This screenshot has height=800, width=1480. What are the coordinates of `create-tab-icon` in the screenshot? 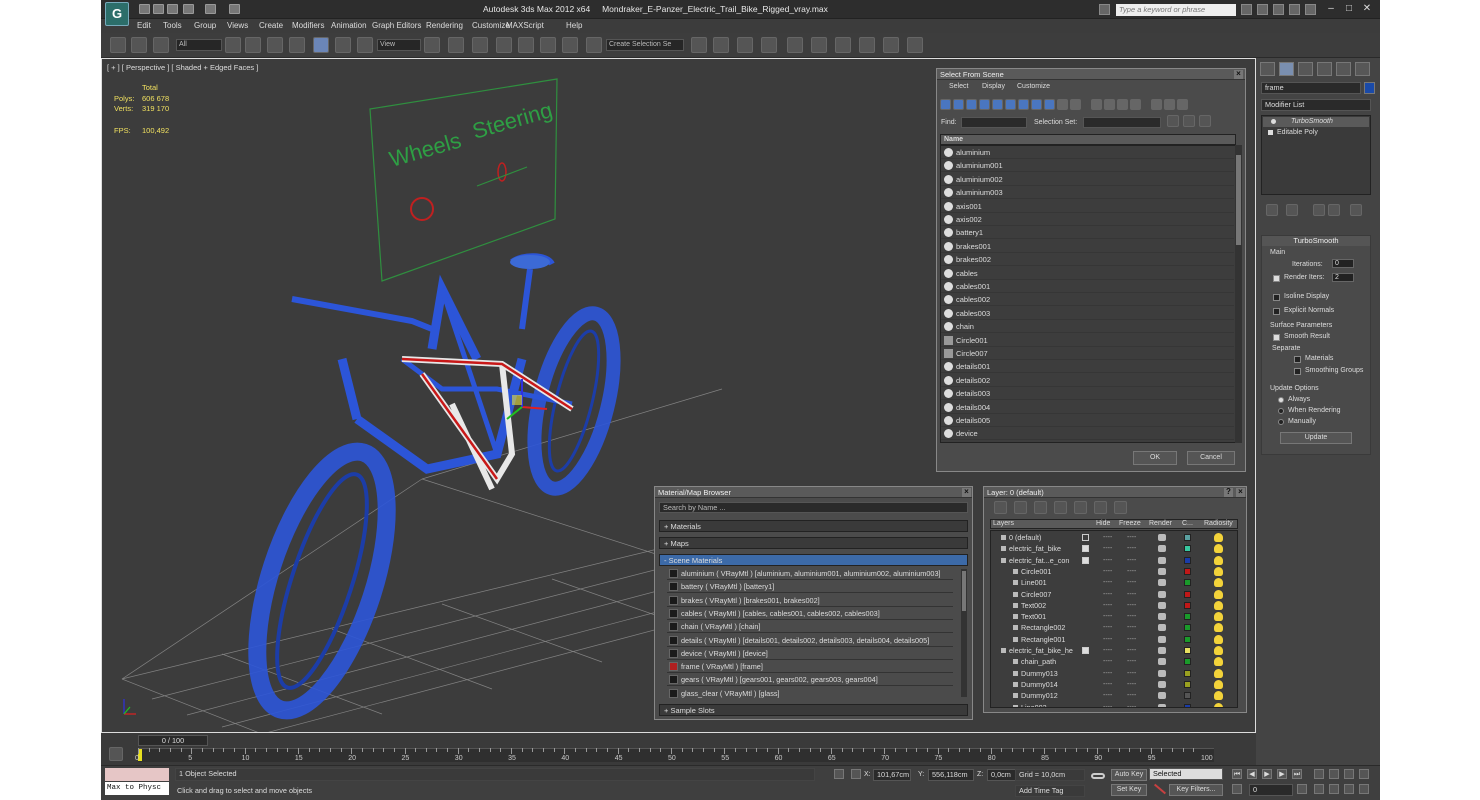 It's located at (1267, 69).